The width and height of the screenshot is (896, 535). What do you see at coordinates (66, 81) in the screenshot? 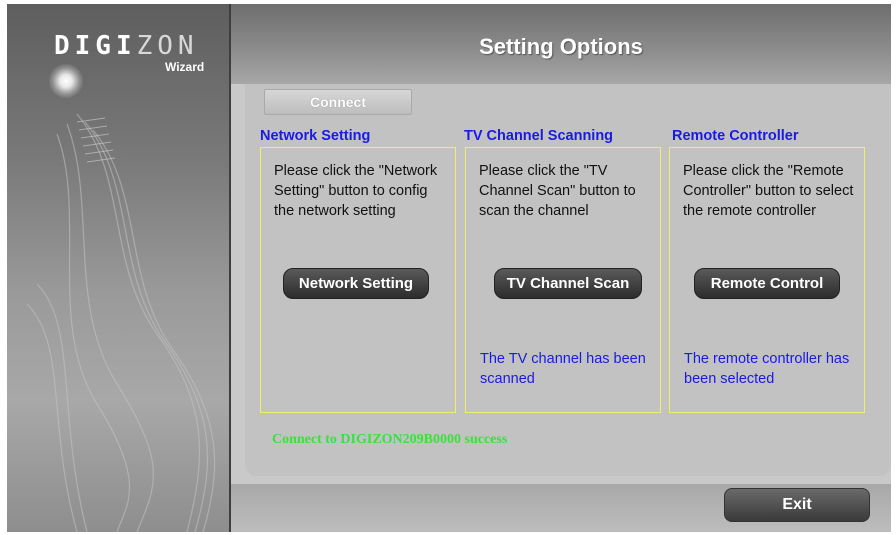
I see `light-glow` at bounding box center [66, 81].